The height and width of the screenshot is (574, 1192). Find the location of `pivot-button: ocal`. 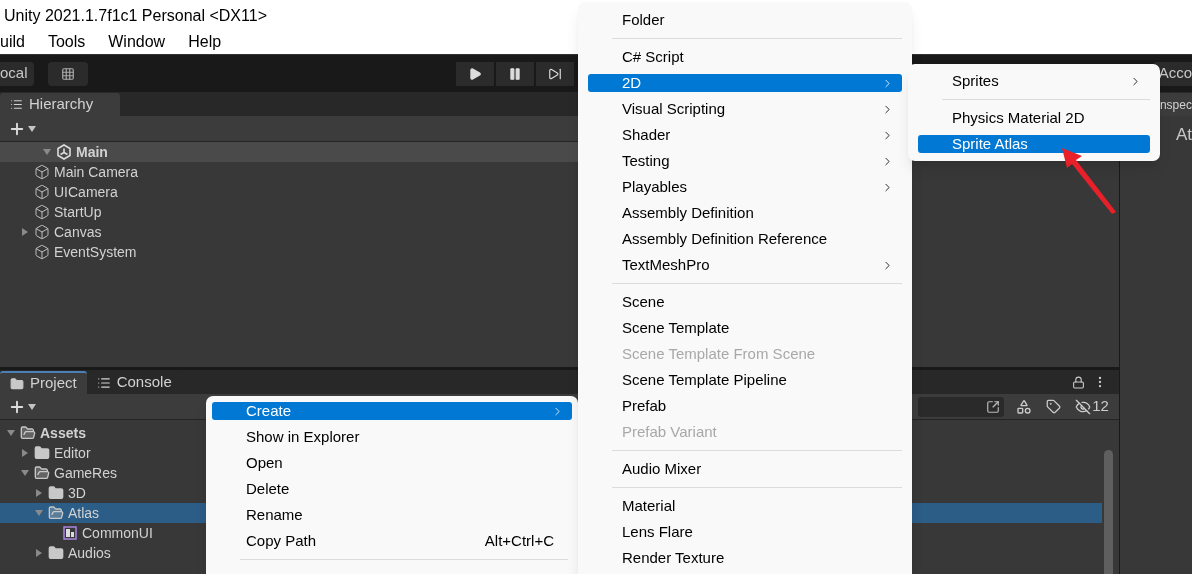

pivot-button: ocal is located at coordinates (17, 73).